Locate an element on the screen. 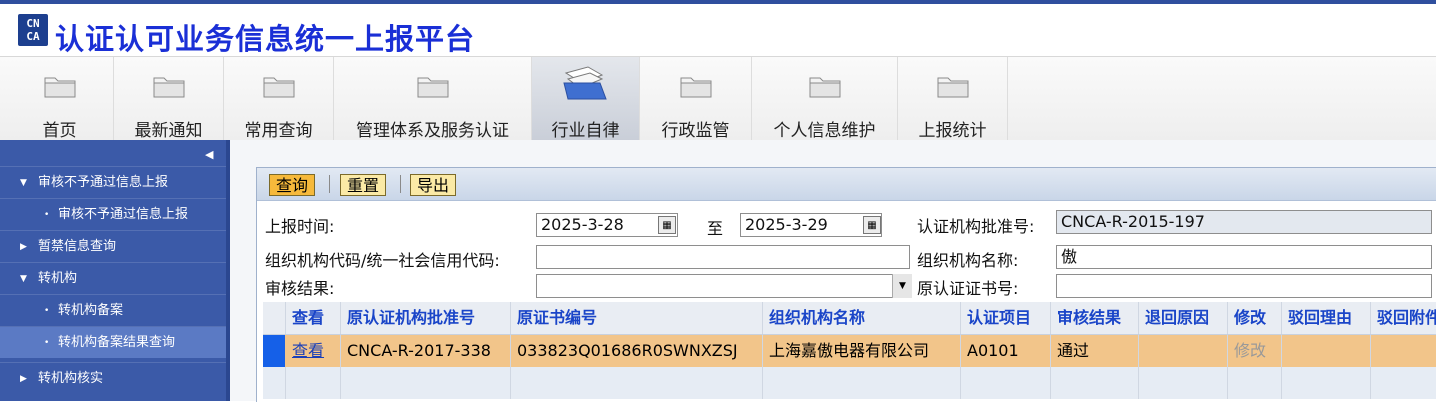 The height and width of the screenshot is (402, 1436). orig-cert-label: 原认证证书号: is located at coordinates (968, 288).